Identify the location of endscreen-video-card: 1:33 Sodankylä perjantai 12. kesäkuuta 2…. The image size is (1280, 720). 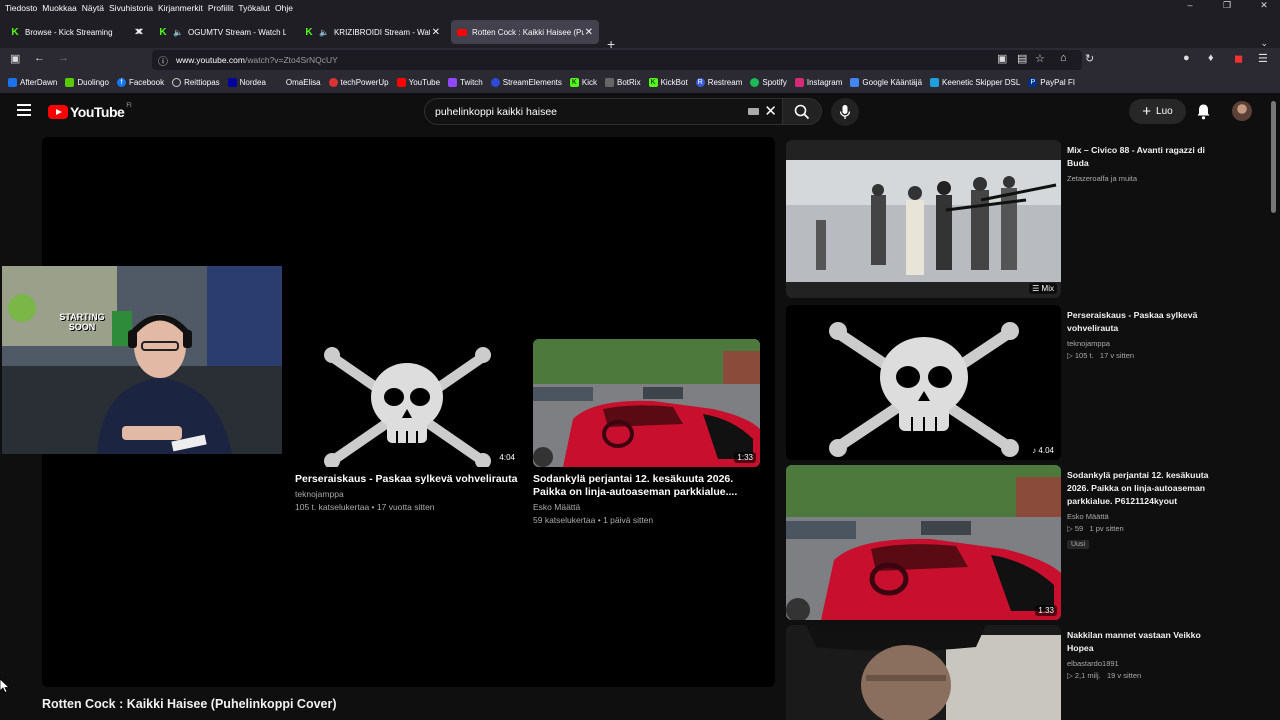
(646, 432).